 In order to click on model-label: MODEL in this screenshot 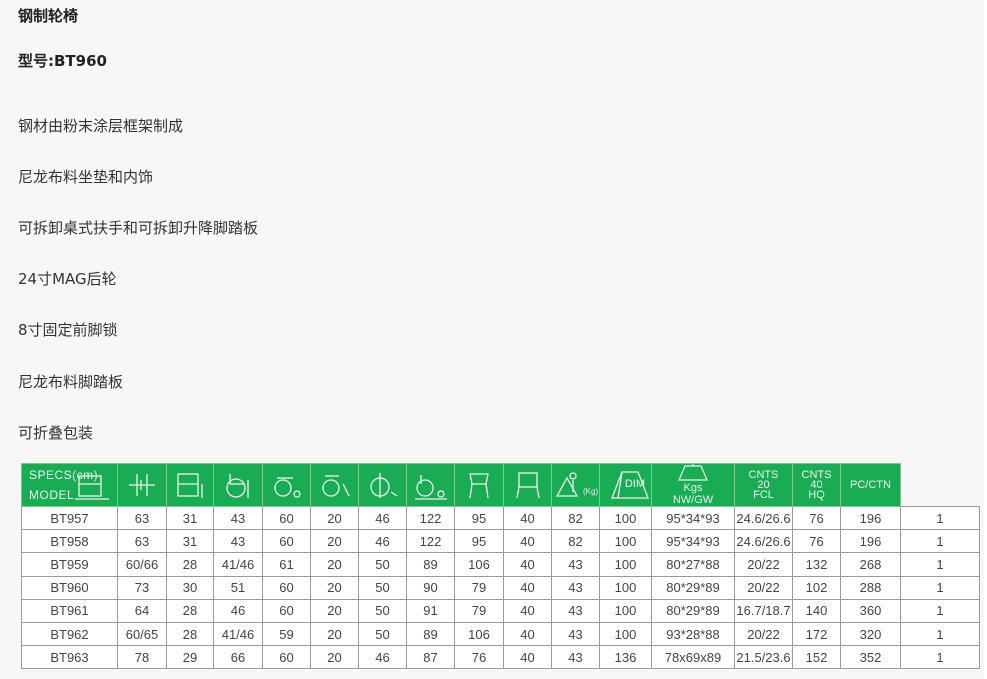, I will do `click(52, 495)`.